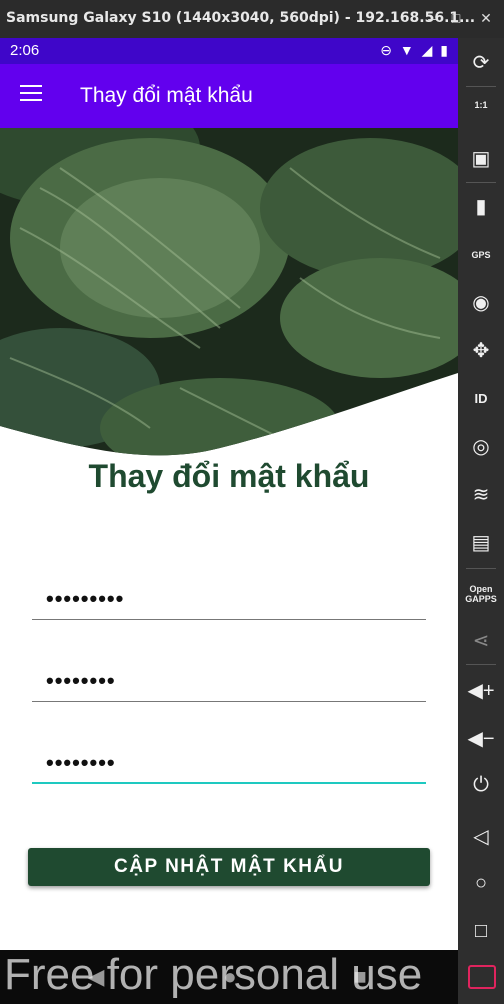 The height and width of the screenshot is (1004, 504). Describe the element at coordinates (481, 883) in the screenshot. I see `home-icon: ○` at that location.